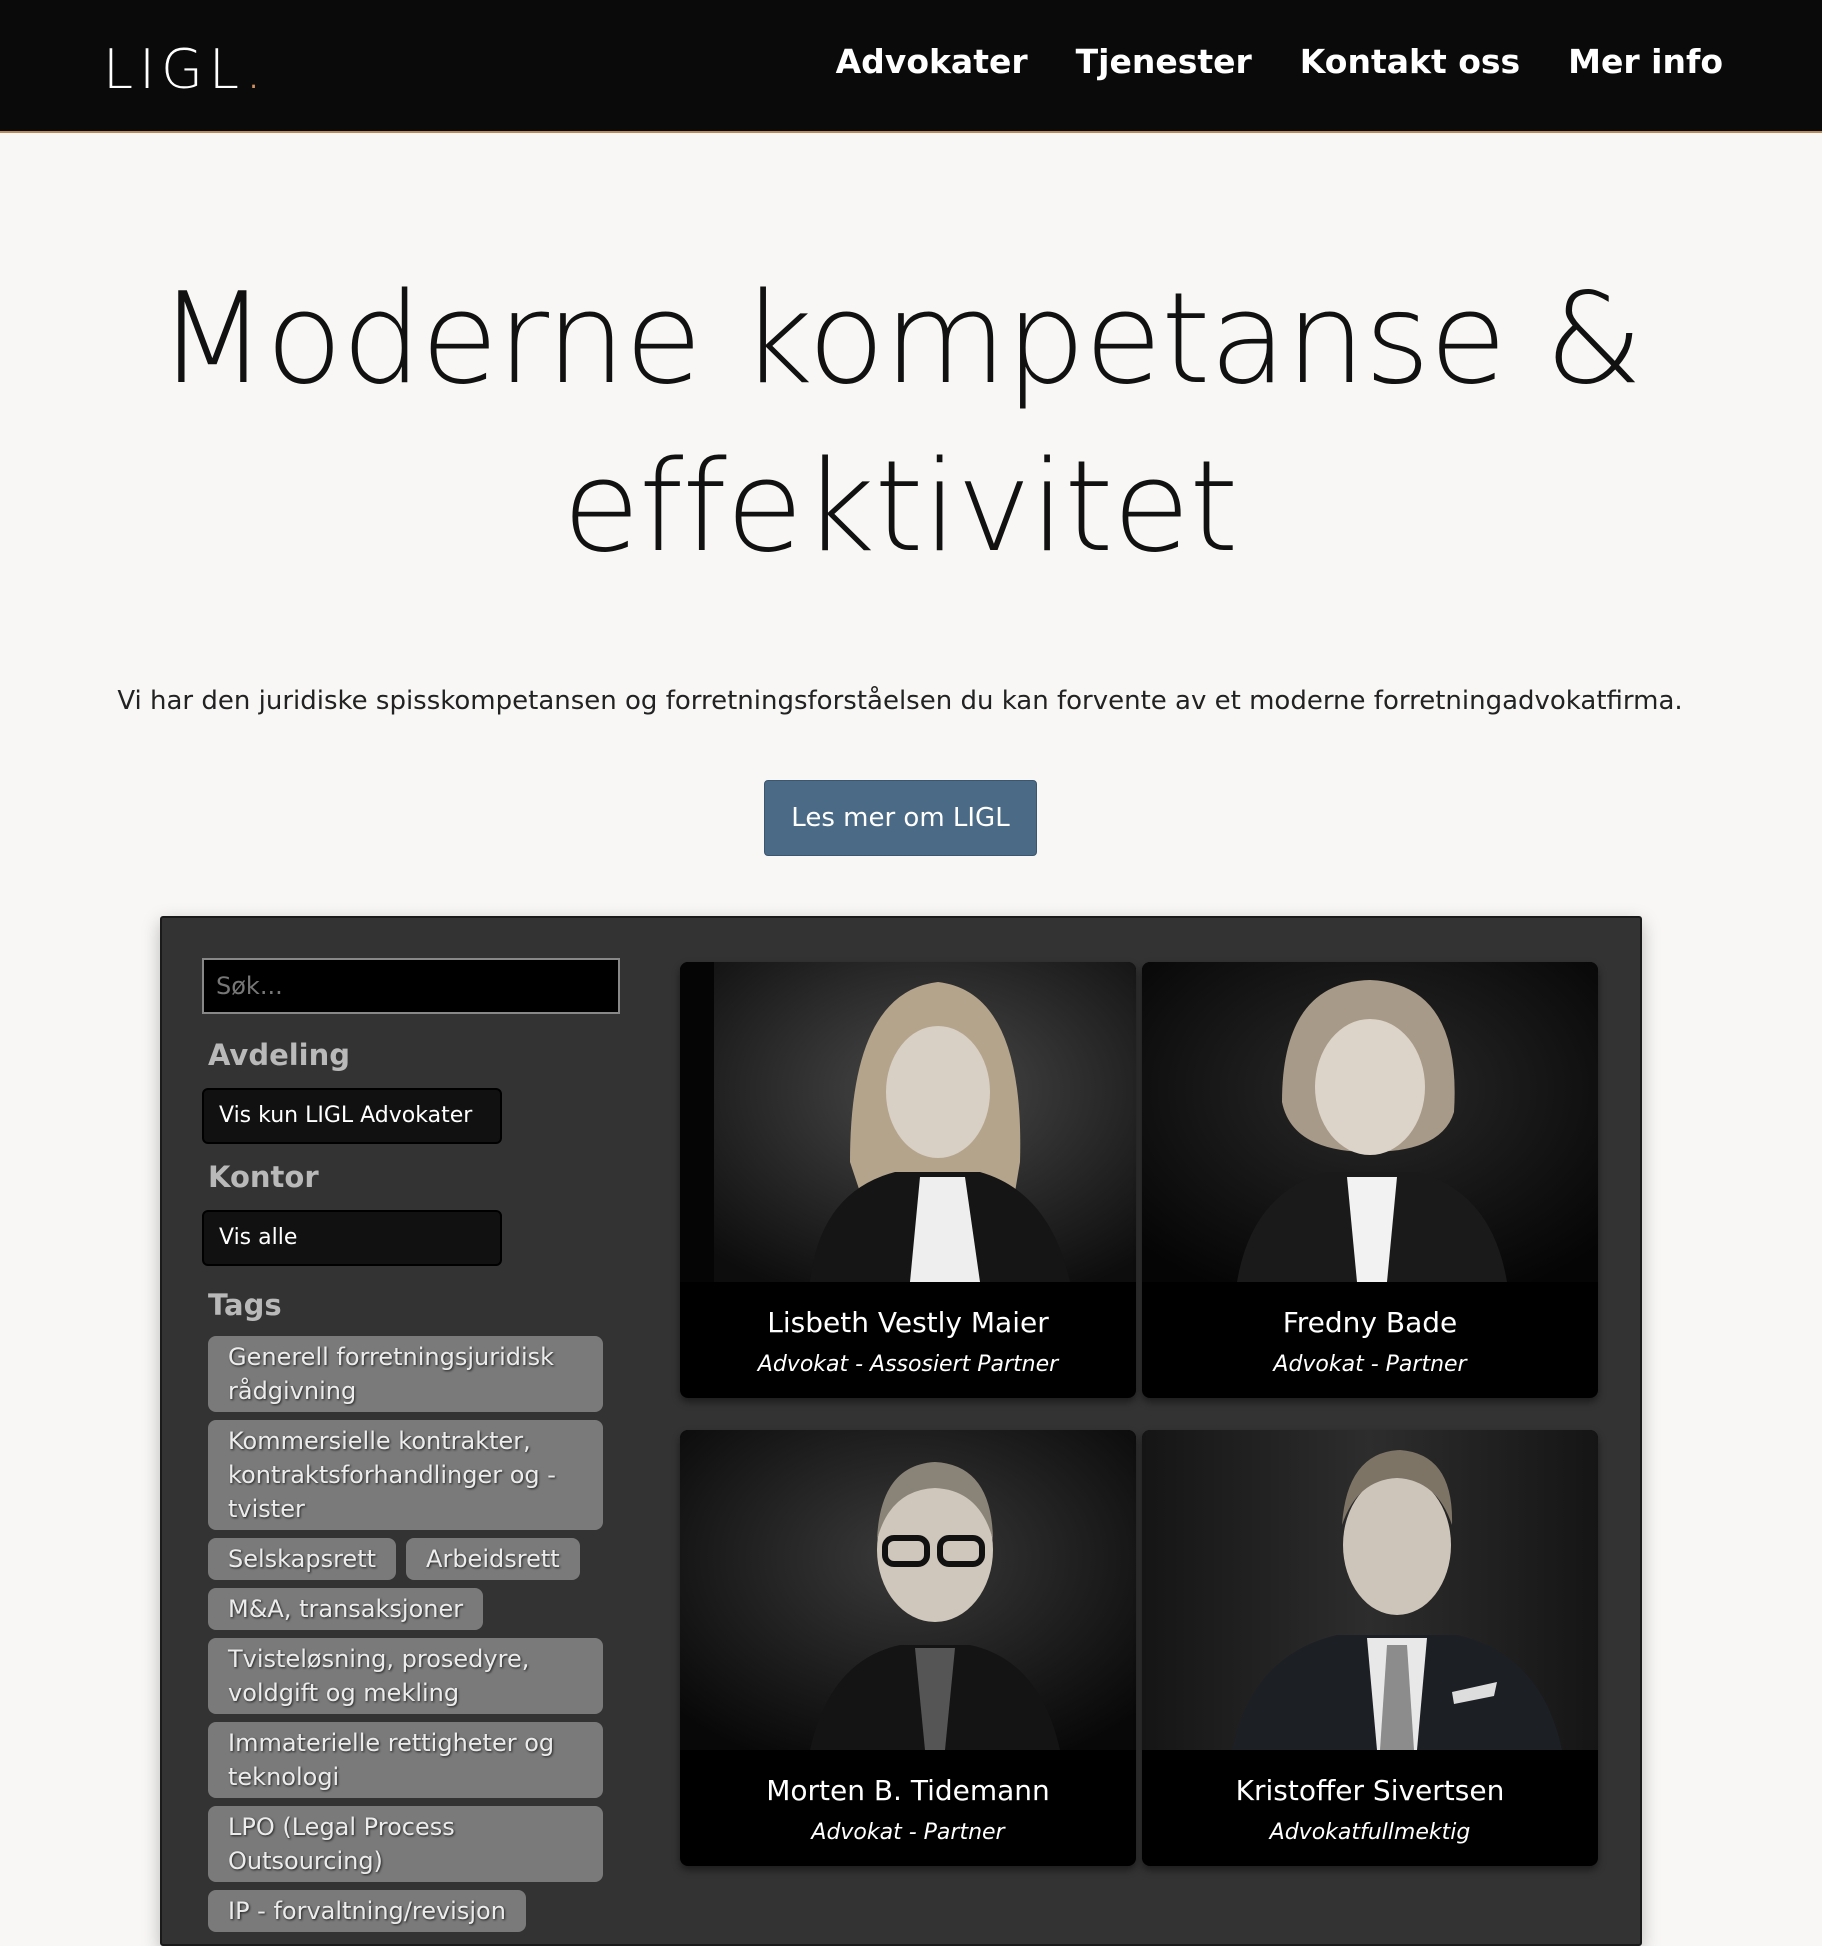 The image size is (1822, 1946). I want to click on tag-generell: Generell forretningsjuridisk rådgivning, so click(405, 1374).